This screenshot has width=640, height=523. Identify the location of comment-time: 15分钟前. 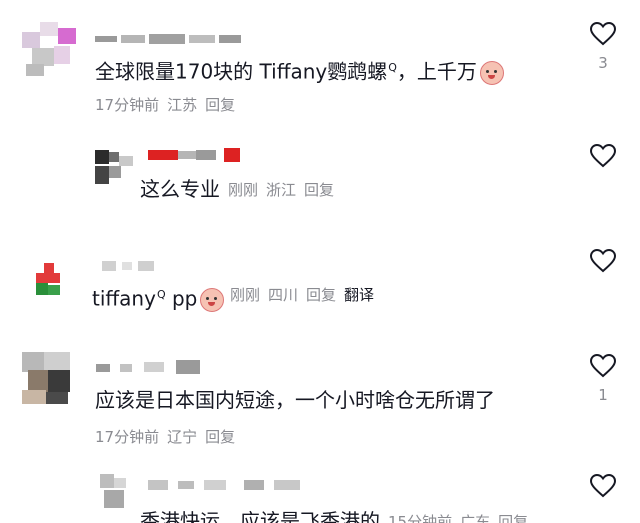
(420, 518).